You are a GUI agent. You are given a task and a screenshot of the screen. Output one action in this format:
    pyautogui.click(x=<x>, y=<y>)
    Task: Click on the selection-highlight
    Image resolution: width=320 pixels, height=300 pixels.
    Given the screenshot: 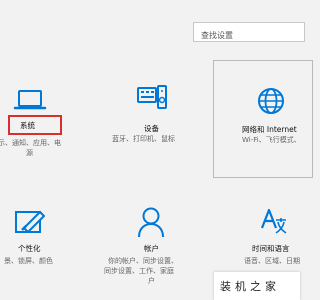 What is the action you would take?
    pyautogui.click(x=35, y=125)
    